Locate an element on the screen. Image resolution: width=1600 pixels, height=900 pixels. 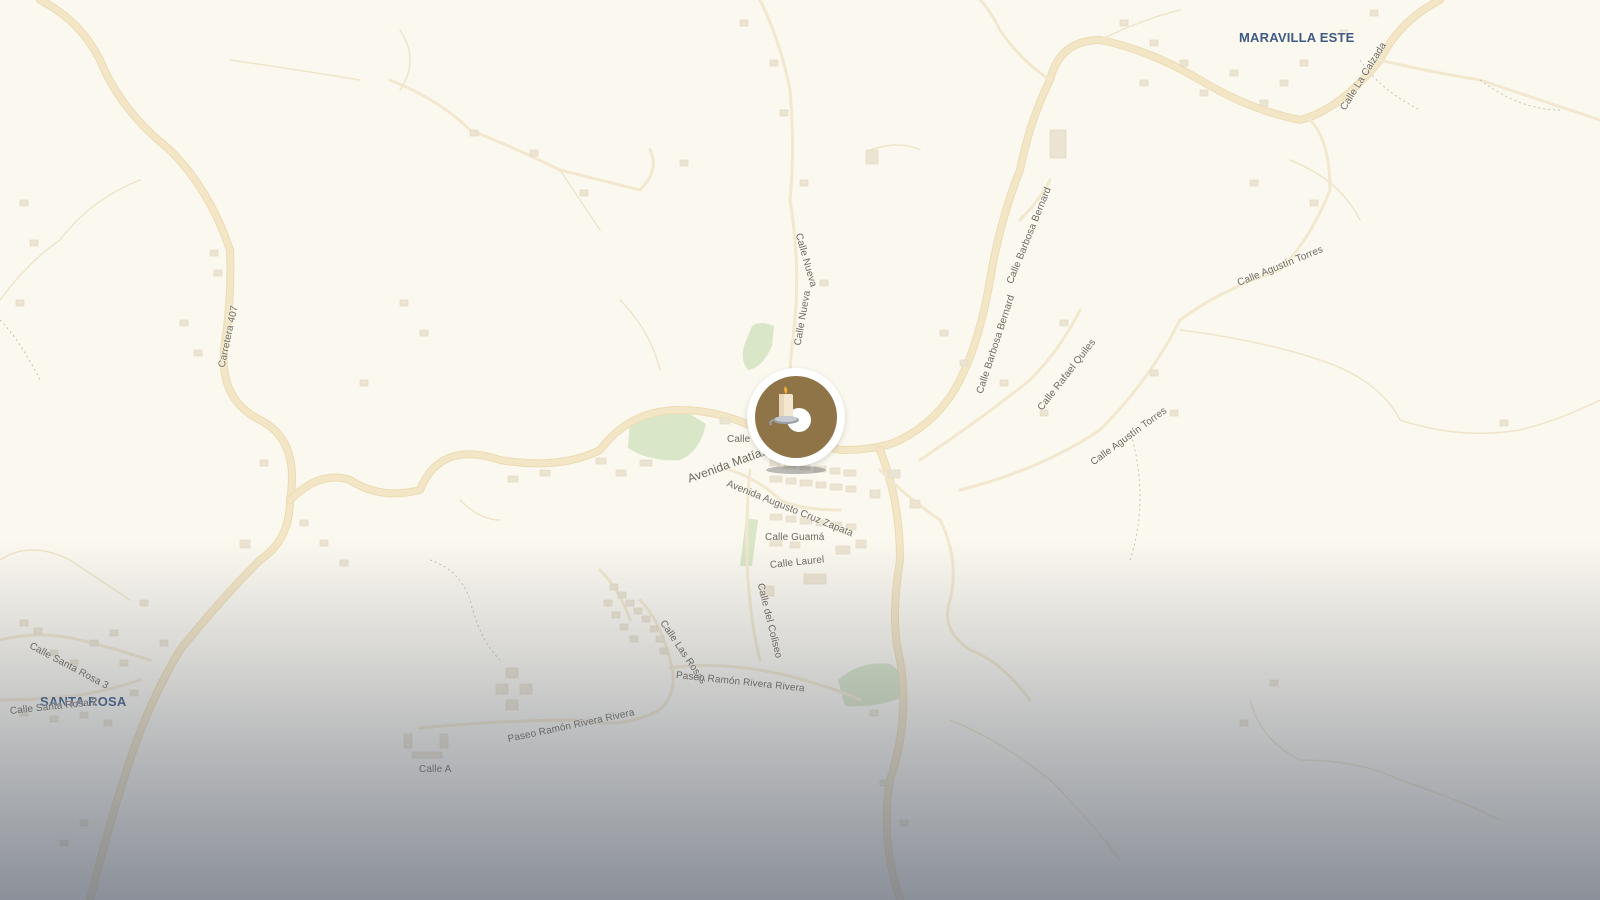
candle-icon is located at coordinates (790, 409).